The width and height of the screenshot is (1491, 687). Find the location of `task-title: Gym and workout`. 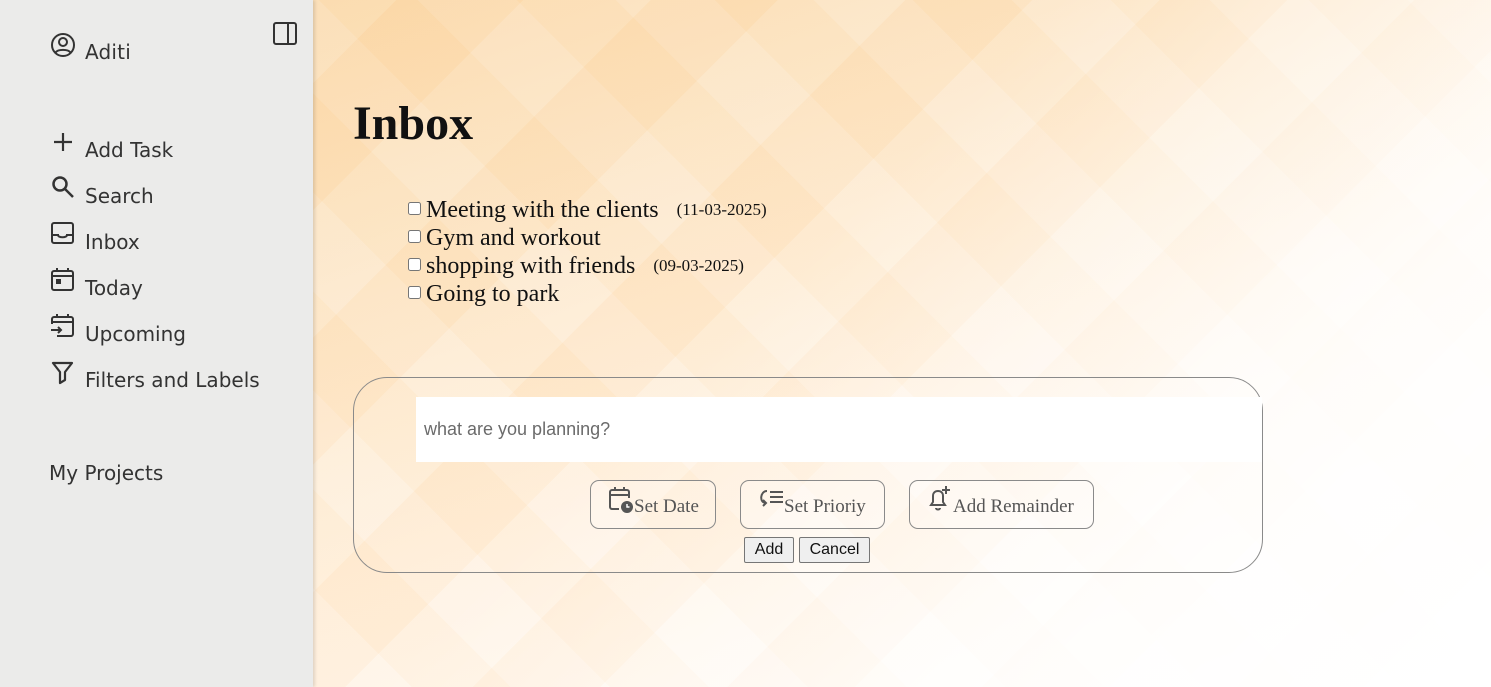

task-title: Gym and workout is located at coordinates (513, 237).